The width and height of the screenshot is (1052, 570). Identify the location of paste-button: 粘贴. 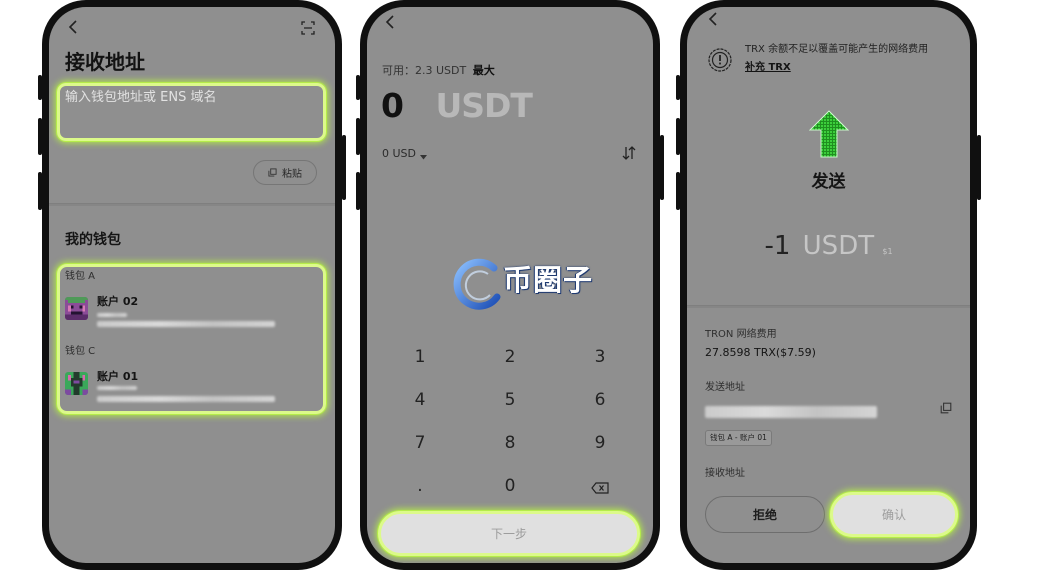
(285, 172).